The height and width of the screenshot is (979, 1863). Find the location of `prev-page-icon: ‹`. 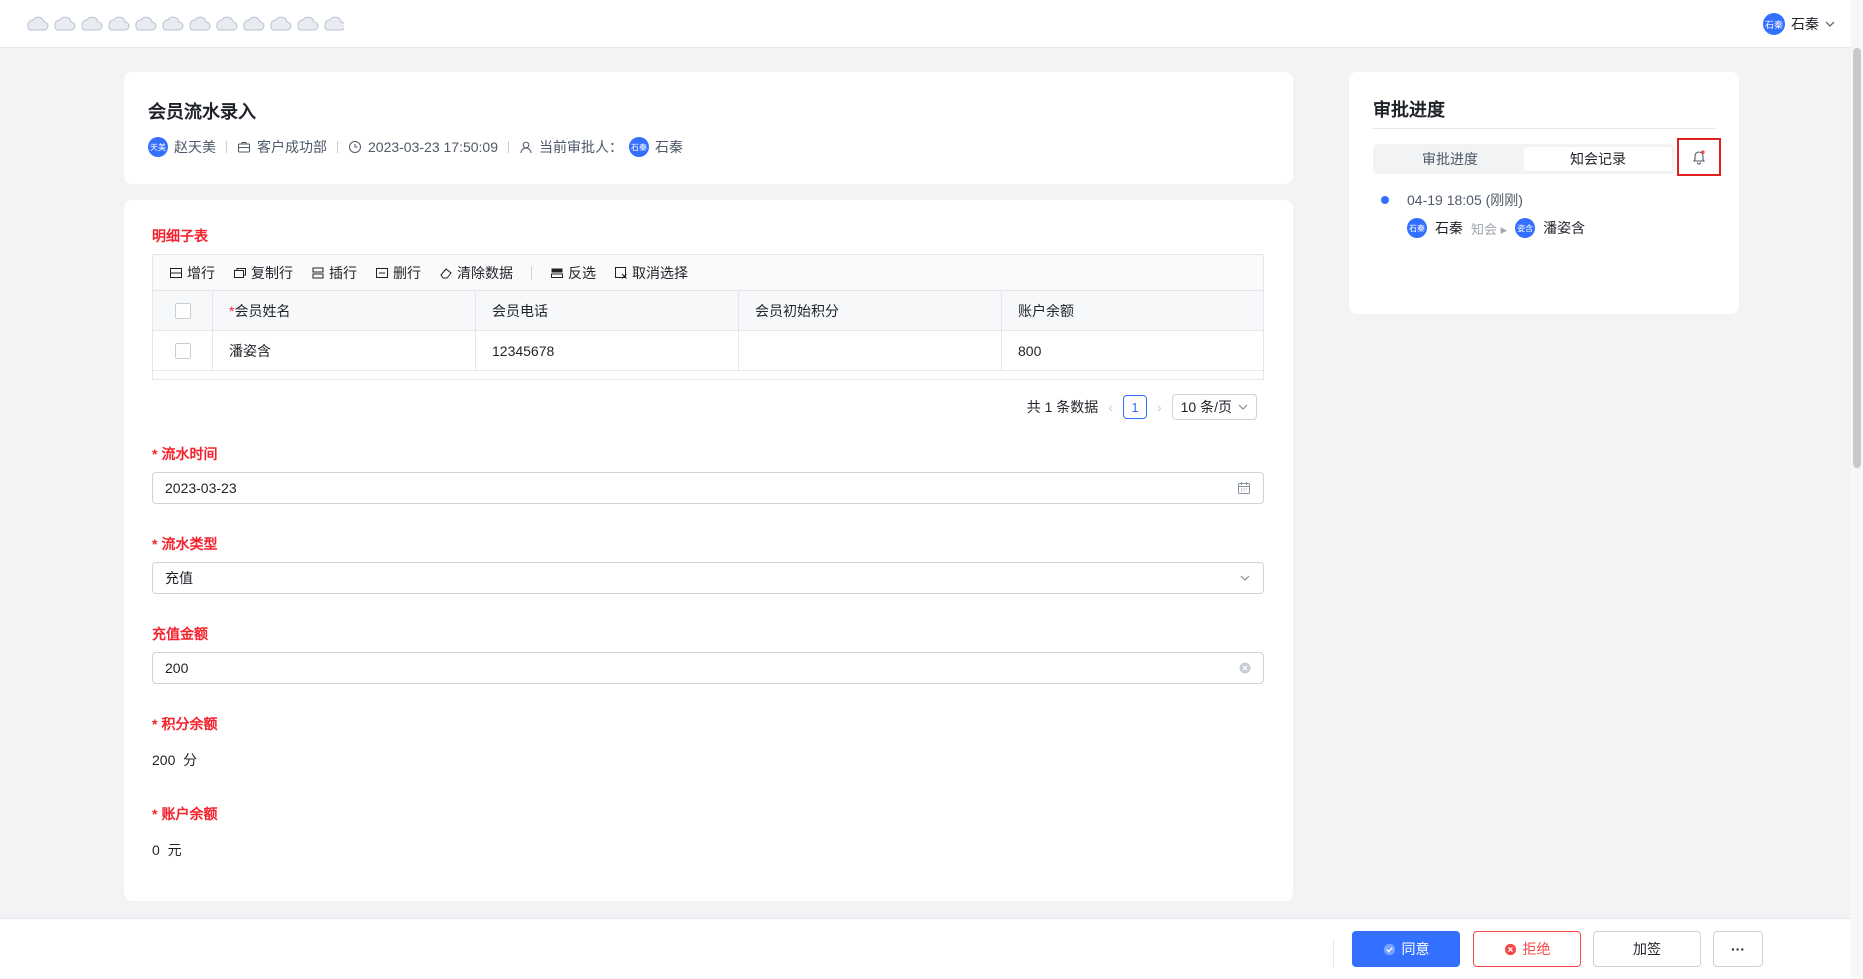

prev-page-icon: ‹ is located at coordinates (1110, 407).